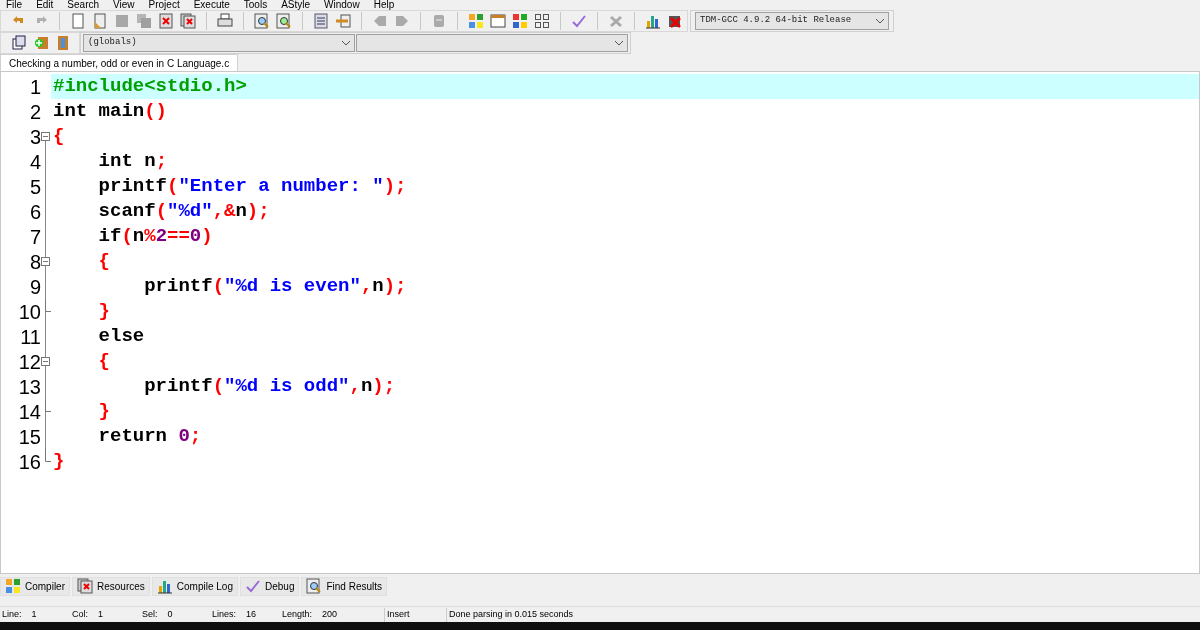 This screenshot has height=630, width=1200. What do you see at coordinates (35, 586) in the screenshot?
I see `panel-tab: Compiler` at bounding box center [35, 586].